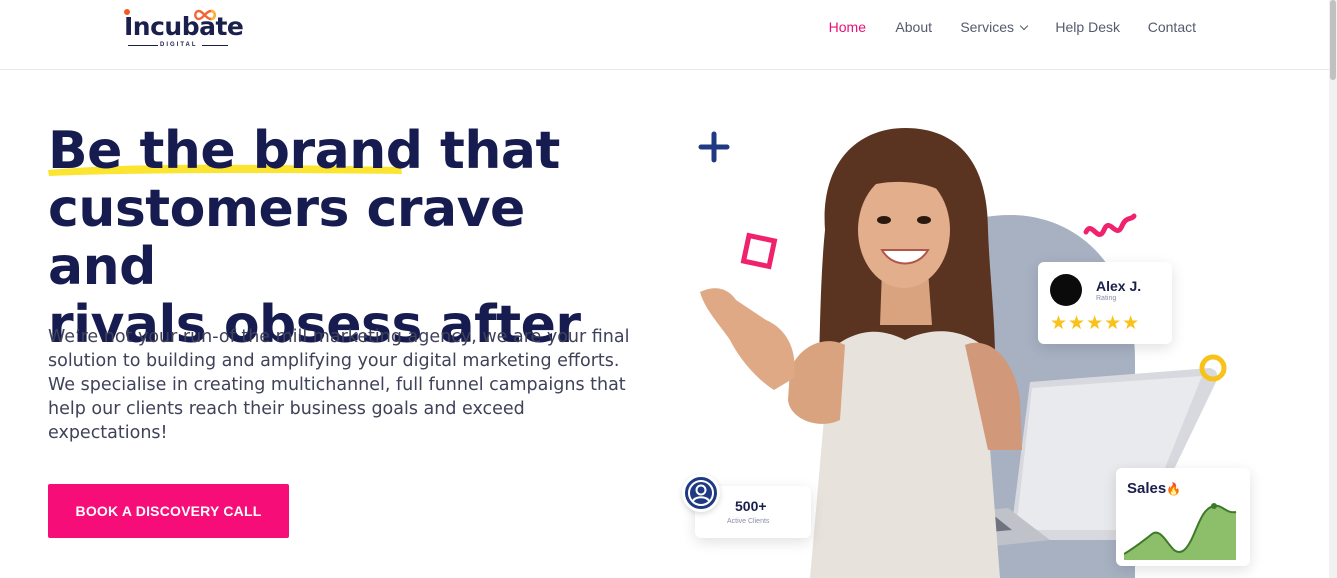  Describe the element at coordinates (748, 521) in the screenshot. I see `clients-label: Active Clients` at that location.